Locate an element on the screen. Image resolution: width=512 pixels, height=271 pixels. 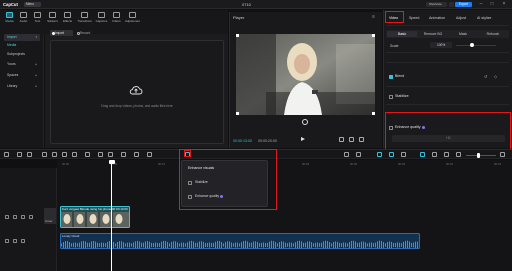
split-right-icon is located at coordinates (64, 154).